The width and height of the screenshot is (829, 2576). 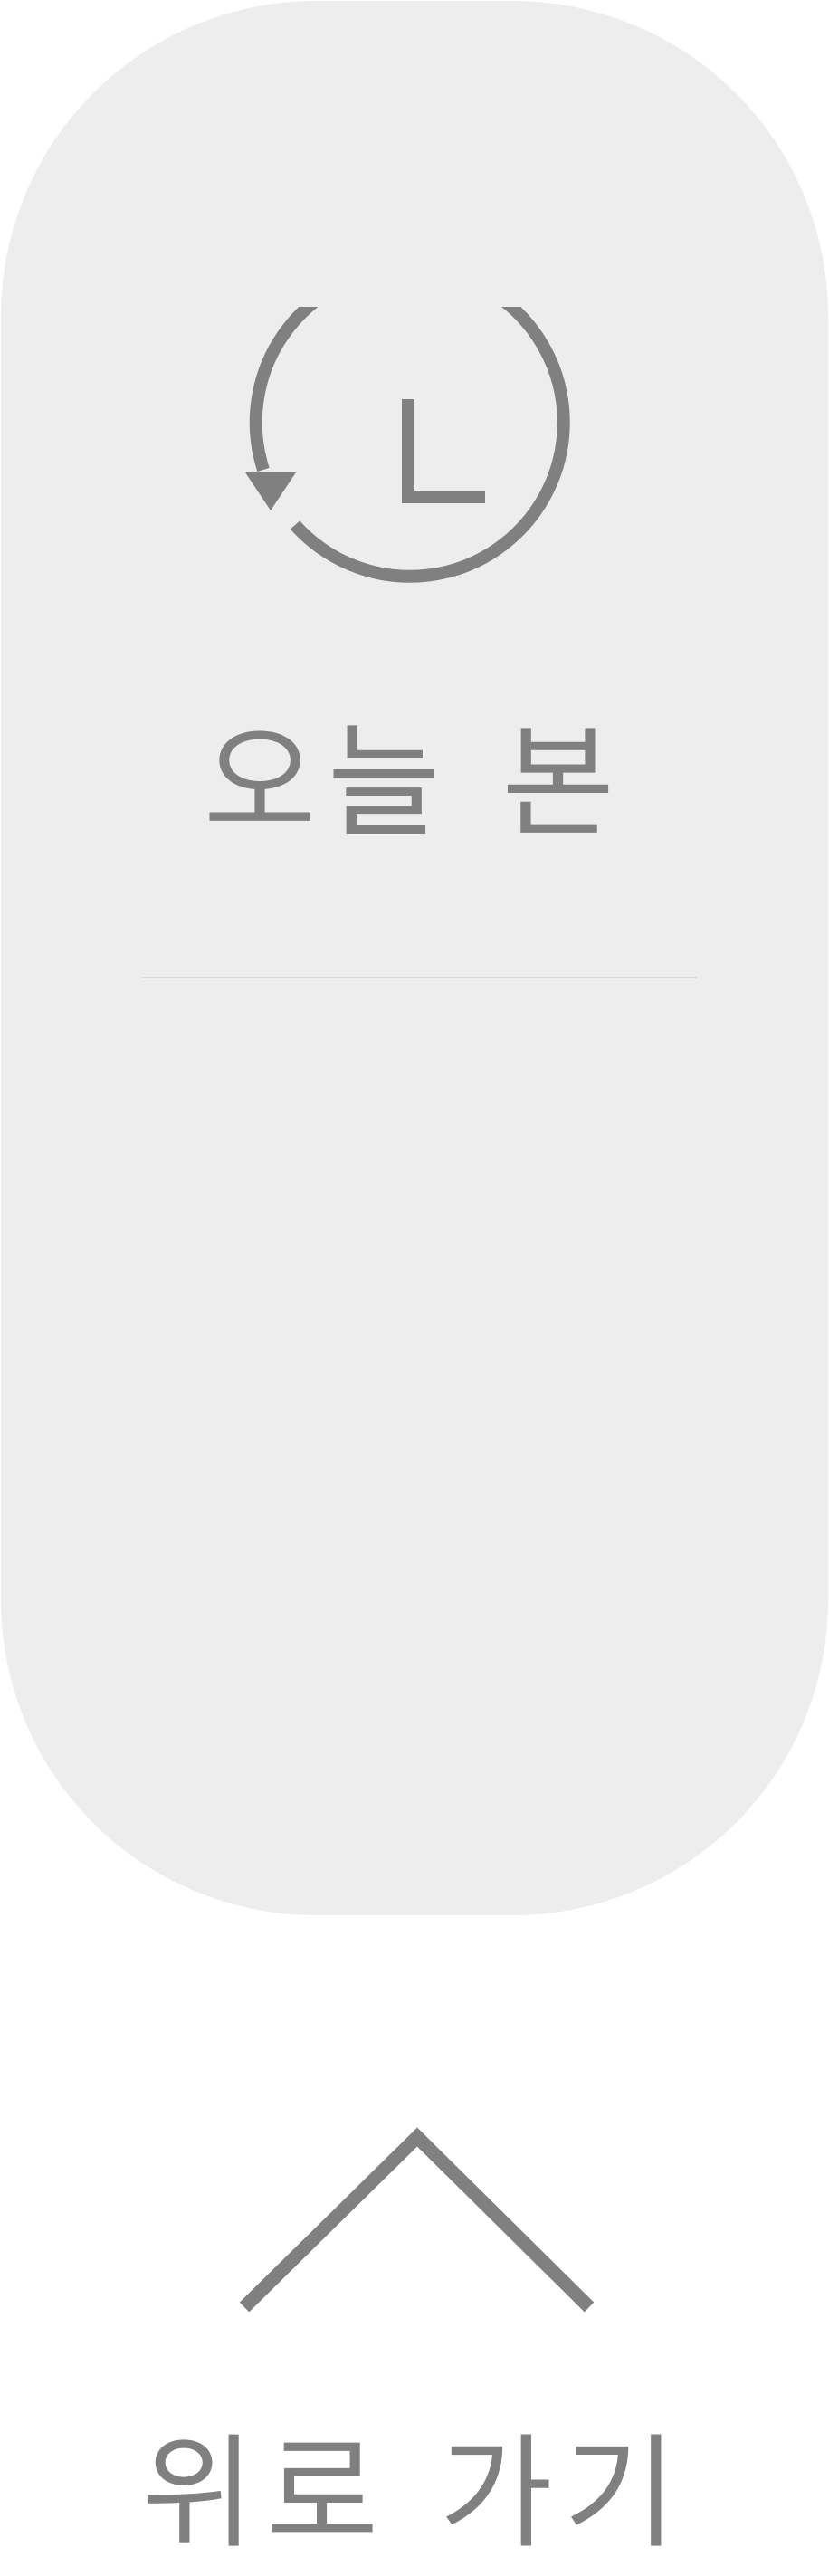 What do you see at coordinates (414, 2495) in the screenshot?
I see `scroll-to-top-label: 위로 가기` at bounding box center [414, 2495].